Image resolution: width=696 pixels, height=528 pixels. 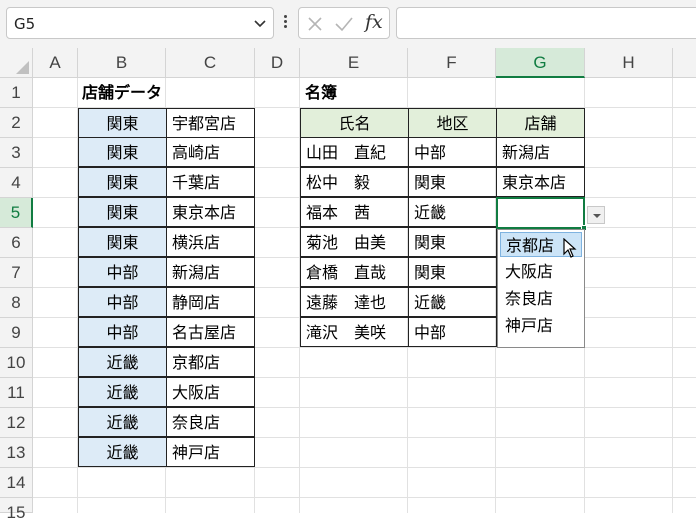 What do you see at coordinates (540, 63) in the screenshot?
I see `column-header-g: G` at bounding box center [540, 63].